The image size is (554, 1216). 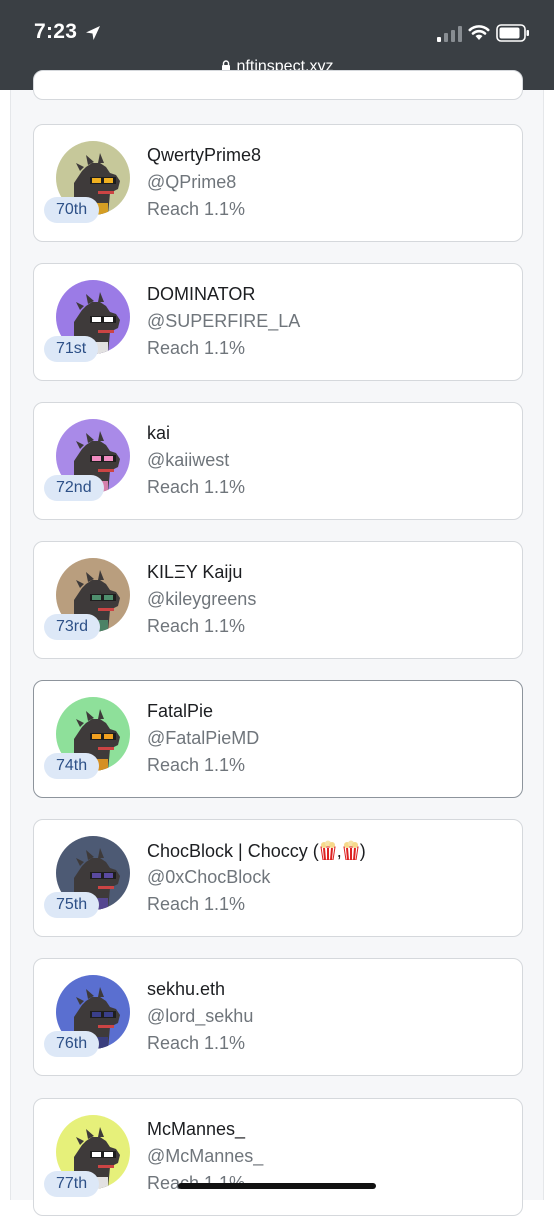 I want to click on leaderboard-card: 76th sekhu.eth @lord_sekhu Reach 1.1%, so click(x=278, y=1017).